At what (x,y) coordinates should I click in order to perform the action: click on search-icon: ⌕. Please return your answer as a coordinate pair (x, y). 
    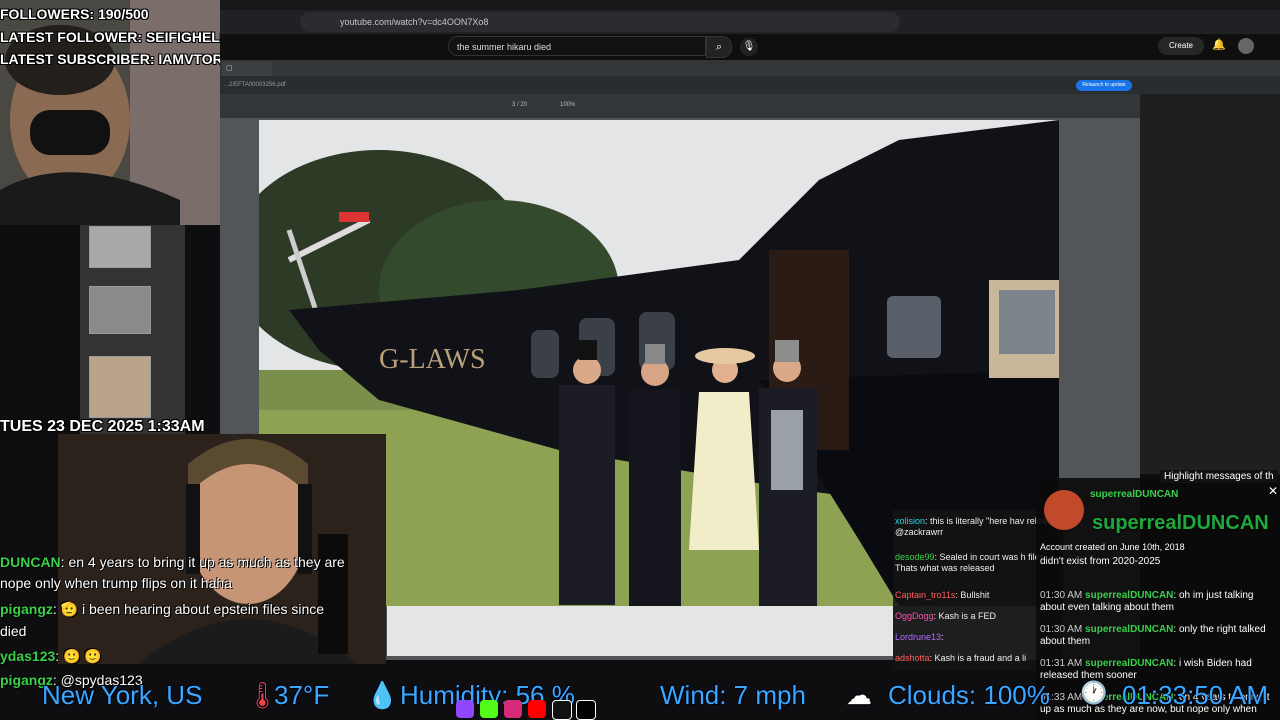
    Looking at the image, I should click on (719, 47).